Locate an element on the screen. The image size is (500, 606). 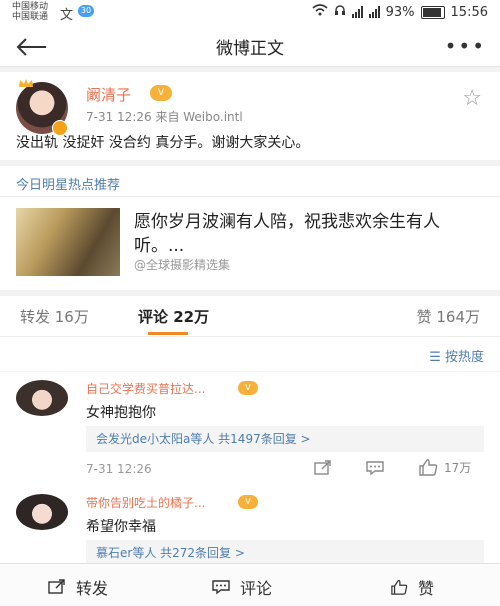
tab-comment: 评论 22万 is located at coordinates (173, 316).